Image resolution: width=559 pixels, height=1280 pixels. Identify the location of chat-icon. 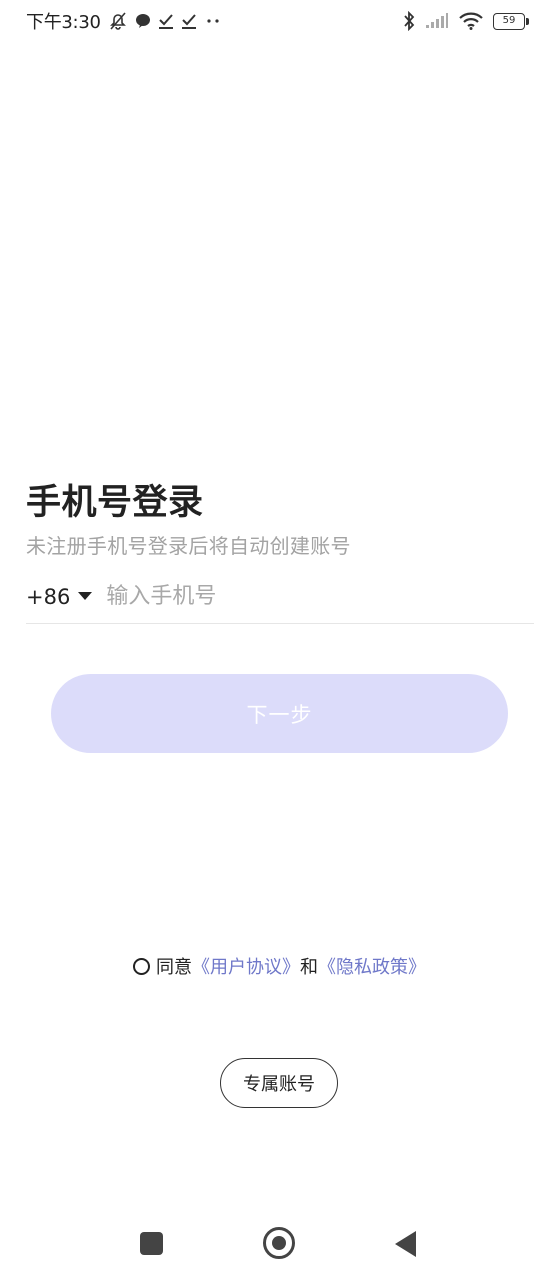
(143, 21).